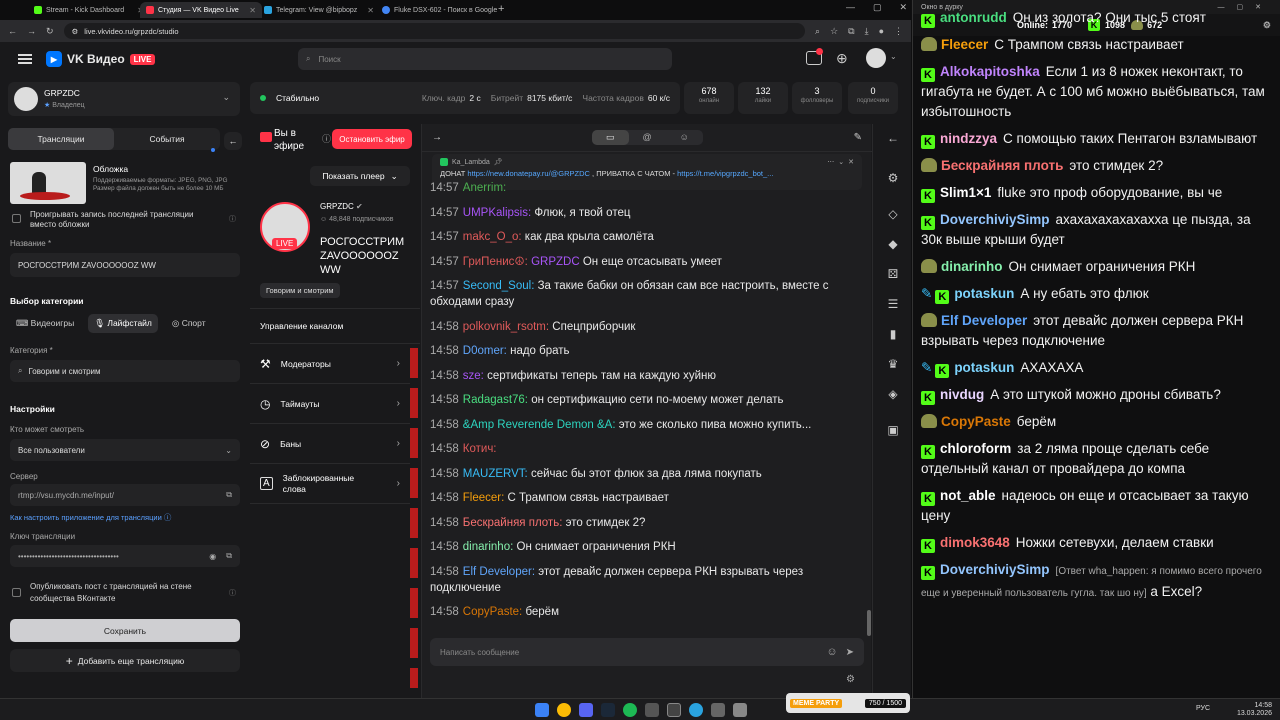 This screenshot has width=1280, height=720. I want to click on obs-icon, so click(674, 710).